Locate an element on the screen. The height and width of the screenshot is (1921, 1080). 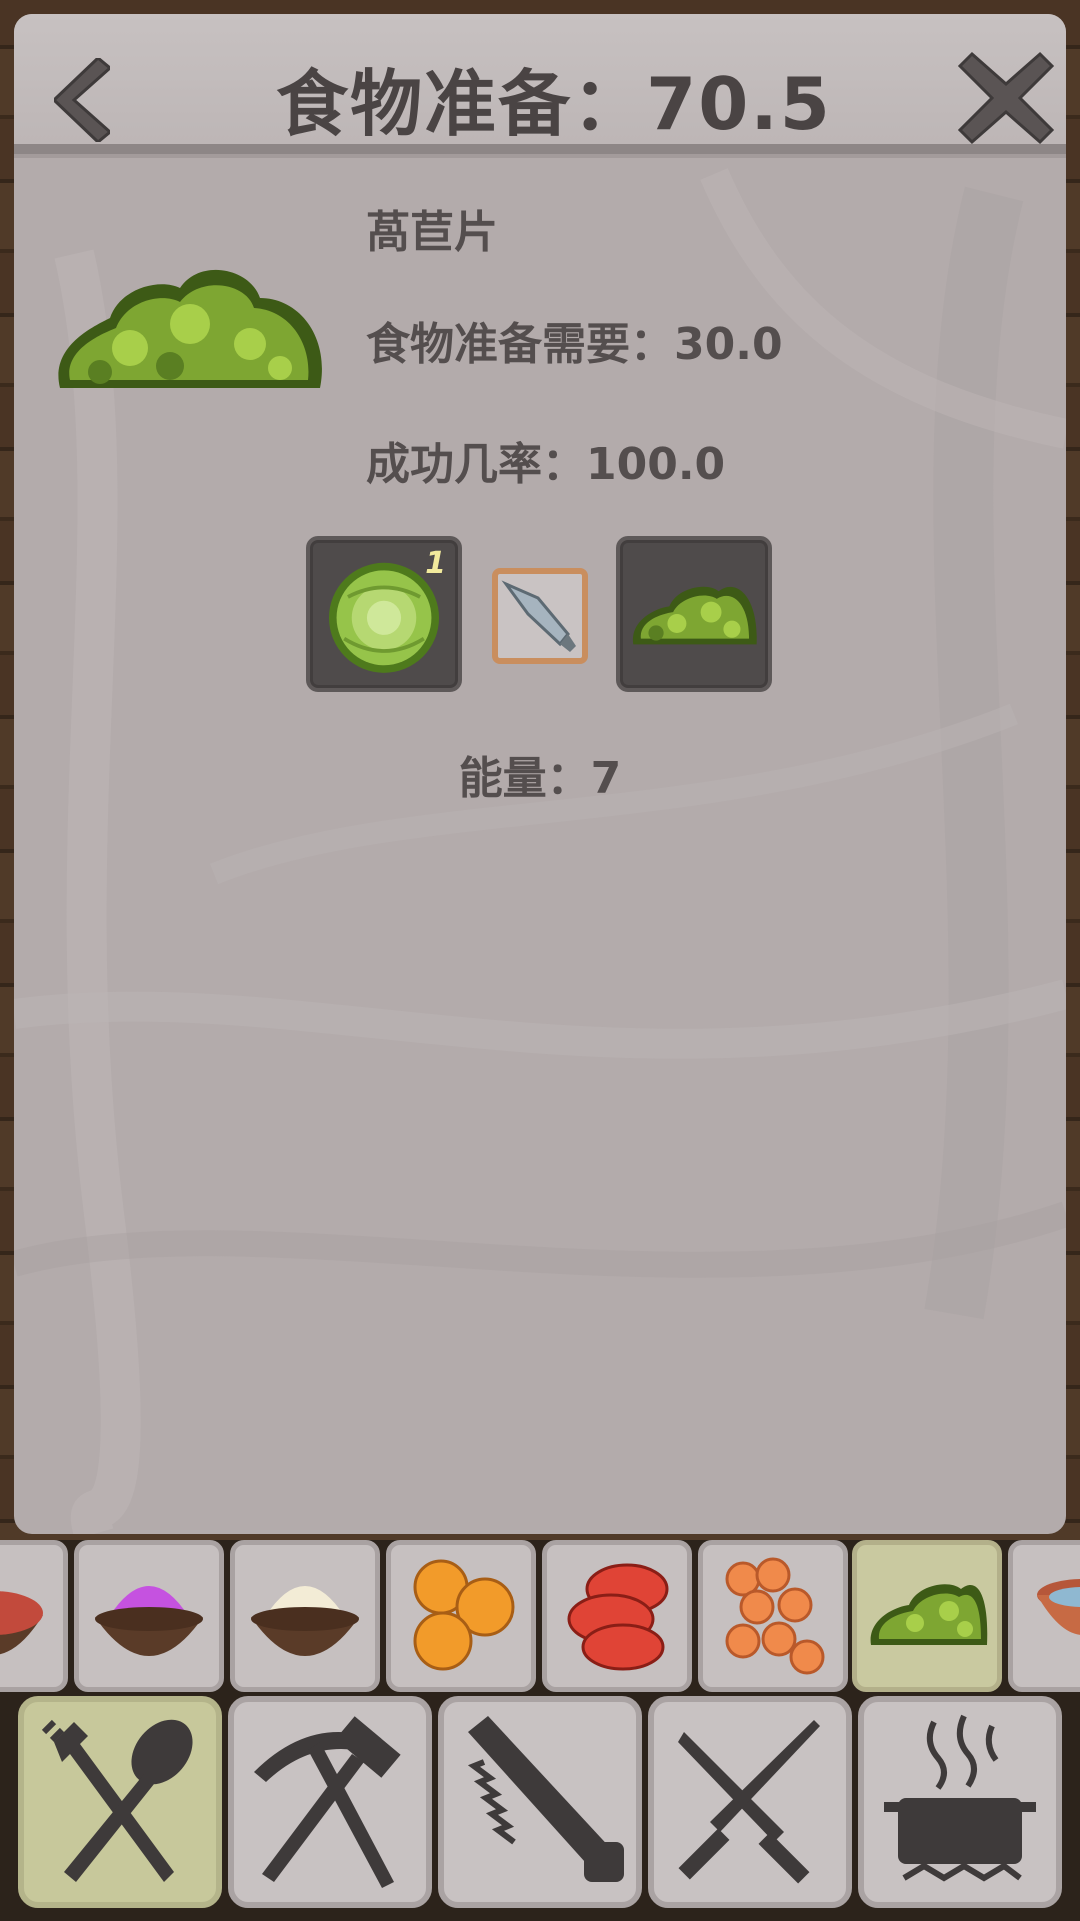
ingredient-slot: 1 is located at coordinates (384, 614).